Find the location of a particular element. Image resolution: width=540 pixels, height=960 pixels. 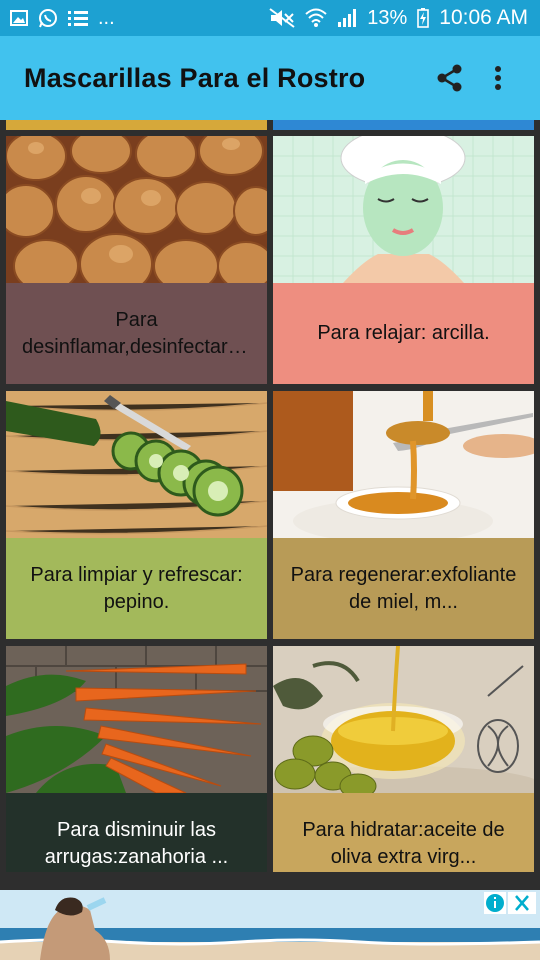

app-title: Mascarillas Para el Rostro is located at coordinates (195, 77).